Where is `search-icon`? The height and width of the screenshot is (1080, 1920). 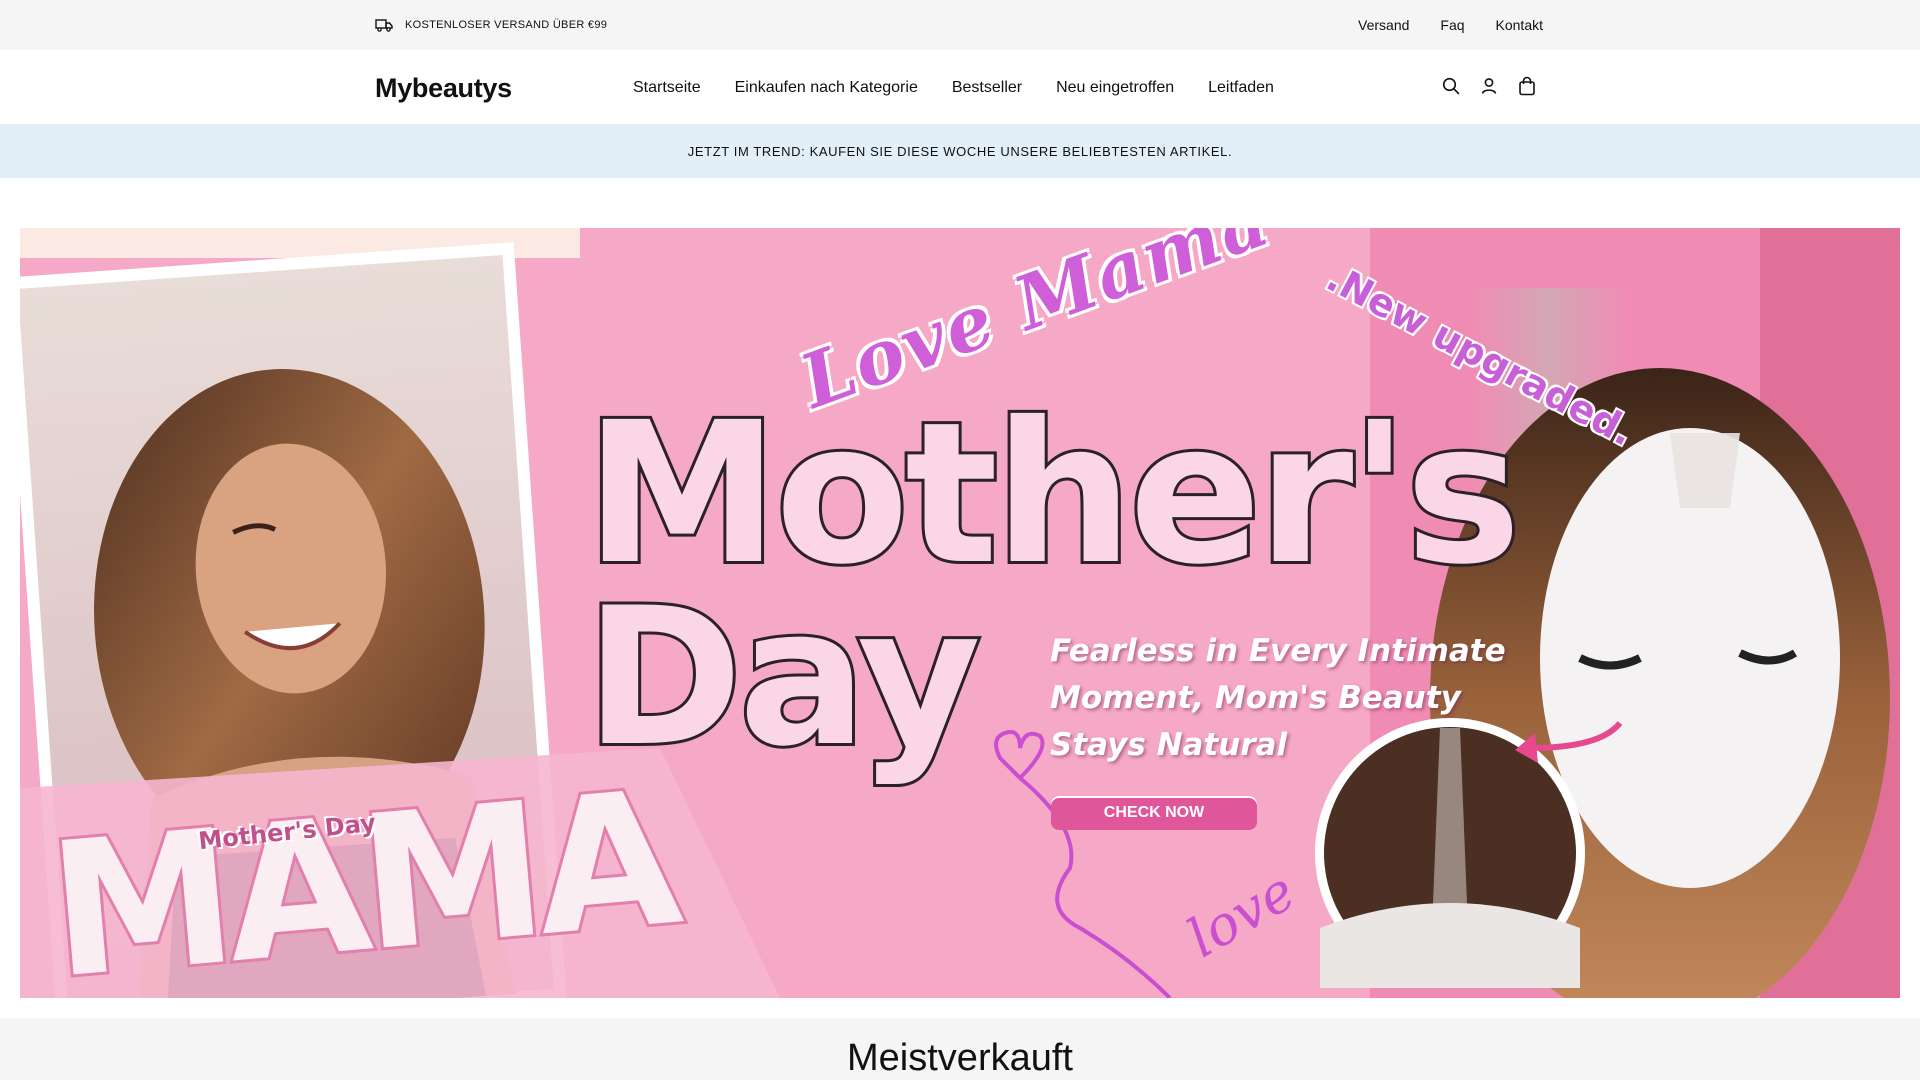
search-icon is located at coordinates (1451, 86).